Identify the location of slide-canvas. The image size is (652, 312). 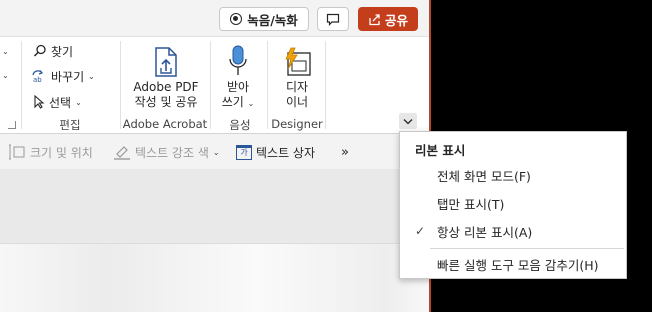
(214, 277).